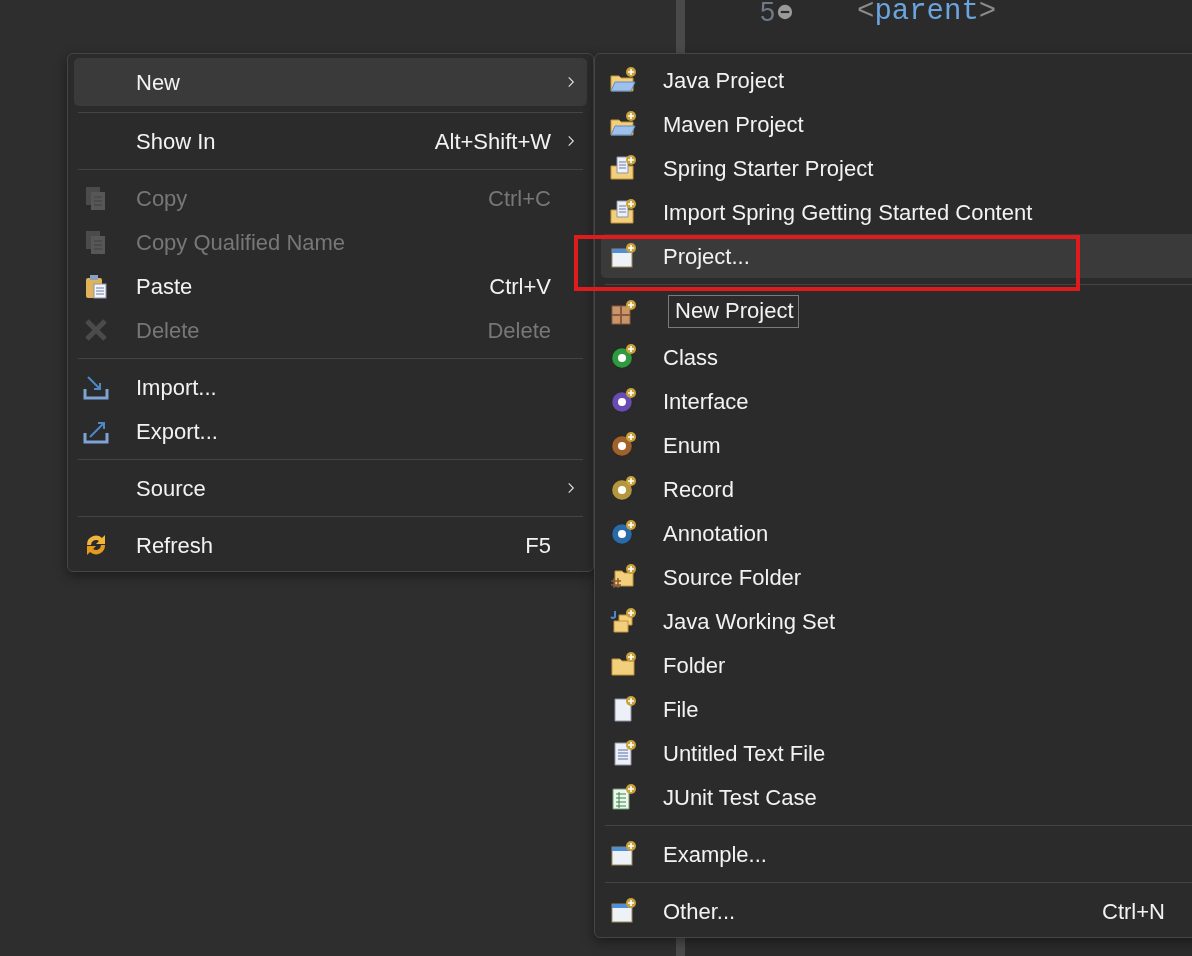 The height and width of the screenshot is (956, 1192). Describe the element at coordinates (896, 577) in the screenshot. I see `menu-item: Source Folder` at that location.